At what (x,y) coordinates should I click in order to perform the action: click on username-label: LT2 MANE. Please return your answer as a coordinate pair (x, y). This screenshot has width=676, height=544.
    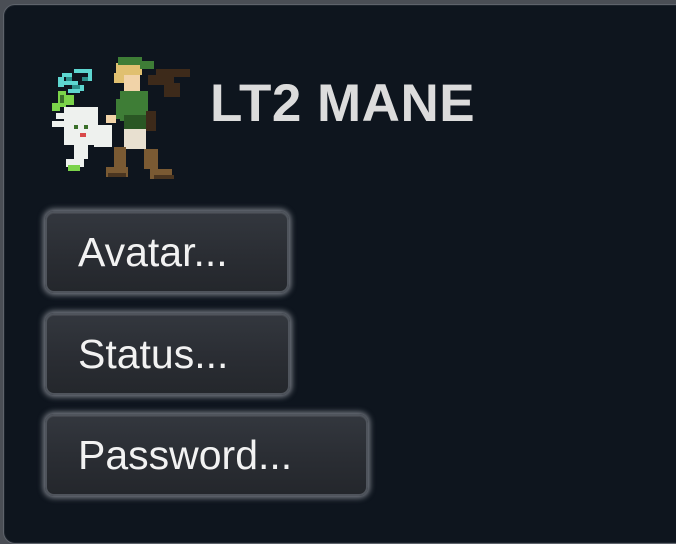
    Looking at the image, I should click on (343, 103).